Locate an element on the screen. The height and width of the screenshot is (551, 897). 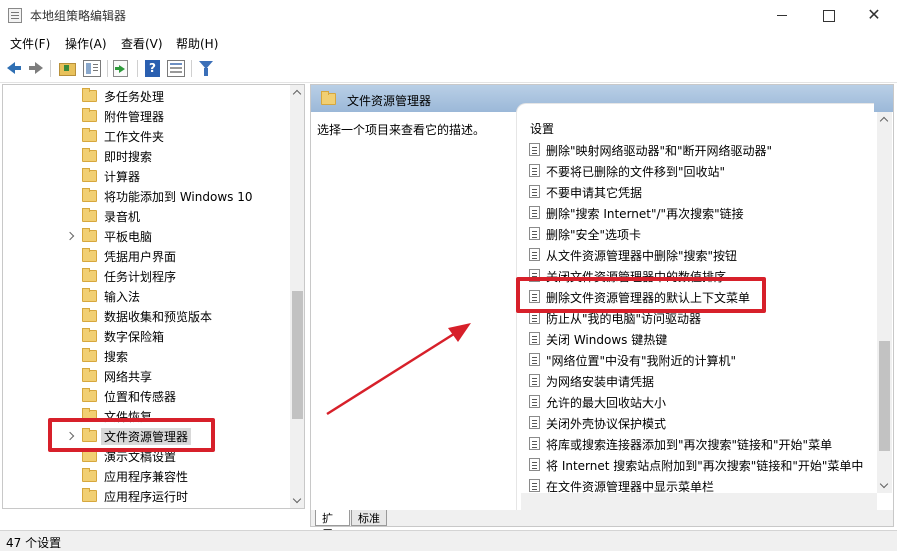
details-title: 文件资源管理器 is located at coordinates (389, 101).